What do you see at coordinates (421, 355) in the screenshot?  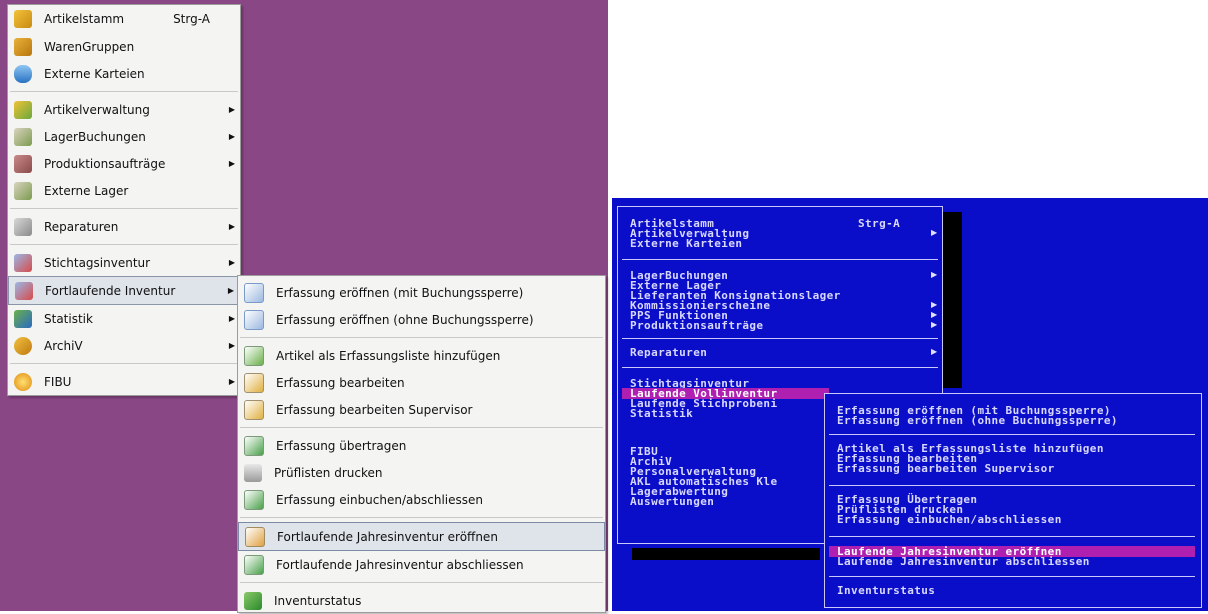 I see `submenu-artikel-hinzufuegen: Artikel als Erfassungsliste hinzufügen` at bounding box center [421, 355].